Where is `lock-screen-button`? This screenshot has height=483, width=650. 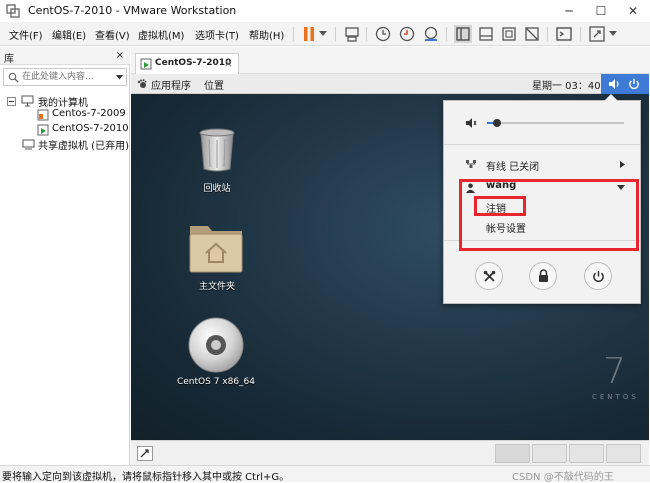 lock-screen-button is located at coordinates (543, 276).